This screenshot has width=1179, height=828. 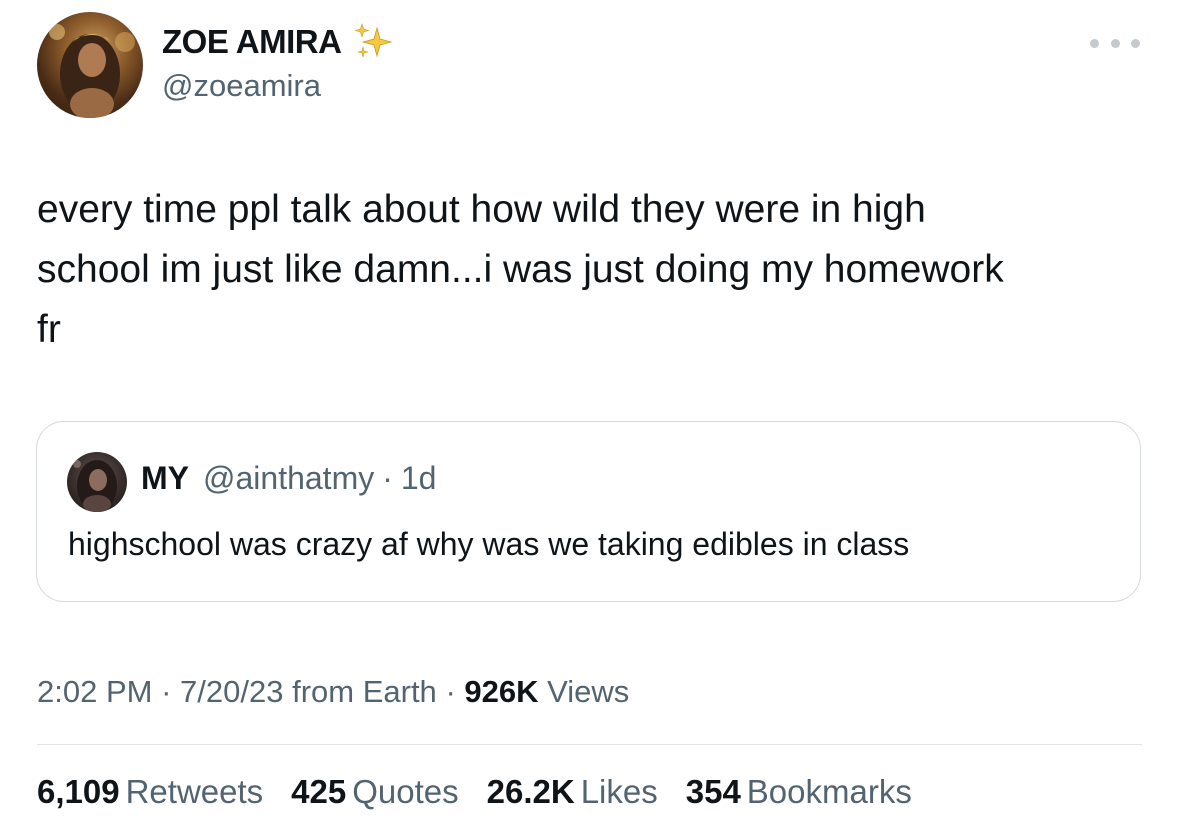 What do you see at coordinates (231, 691) in the screenshot?
I see `tweet-date: 7/20/23` at bounding box center [231, 691].